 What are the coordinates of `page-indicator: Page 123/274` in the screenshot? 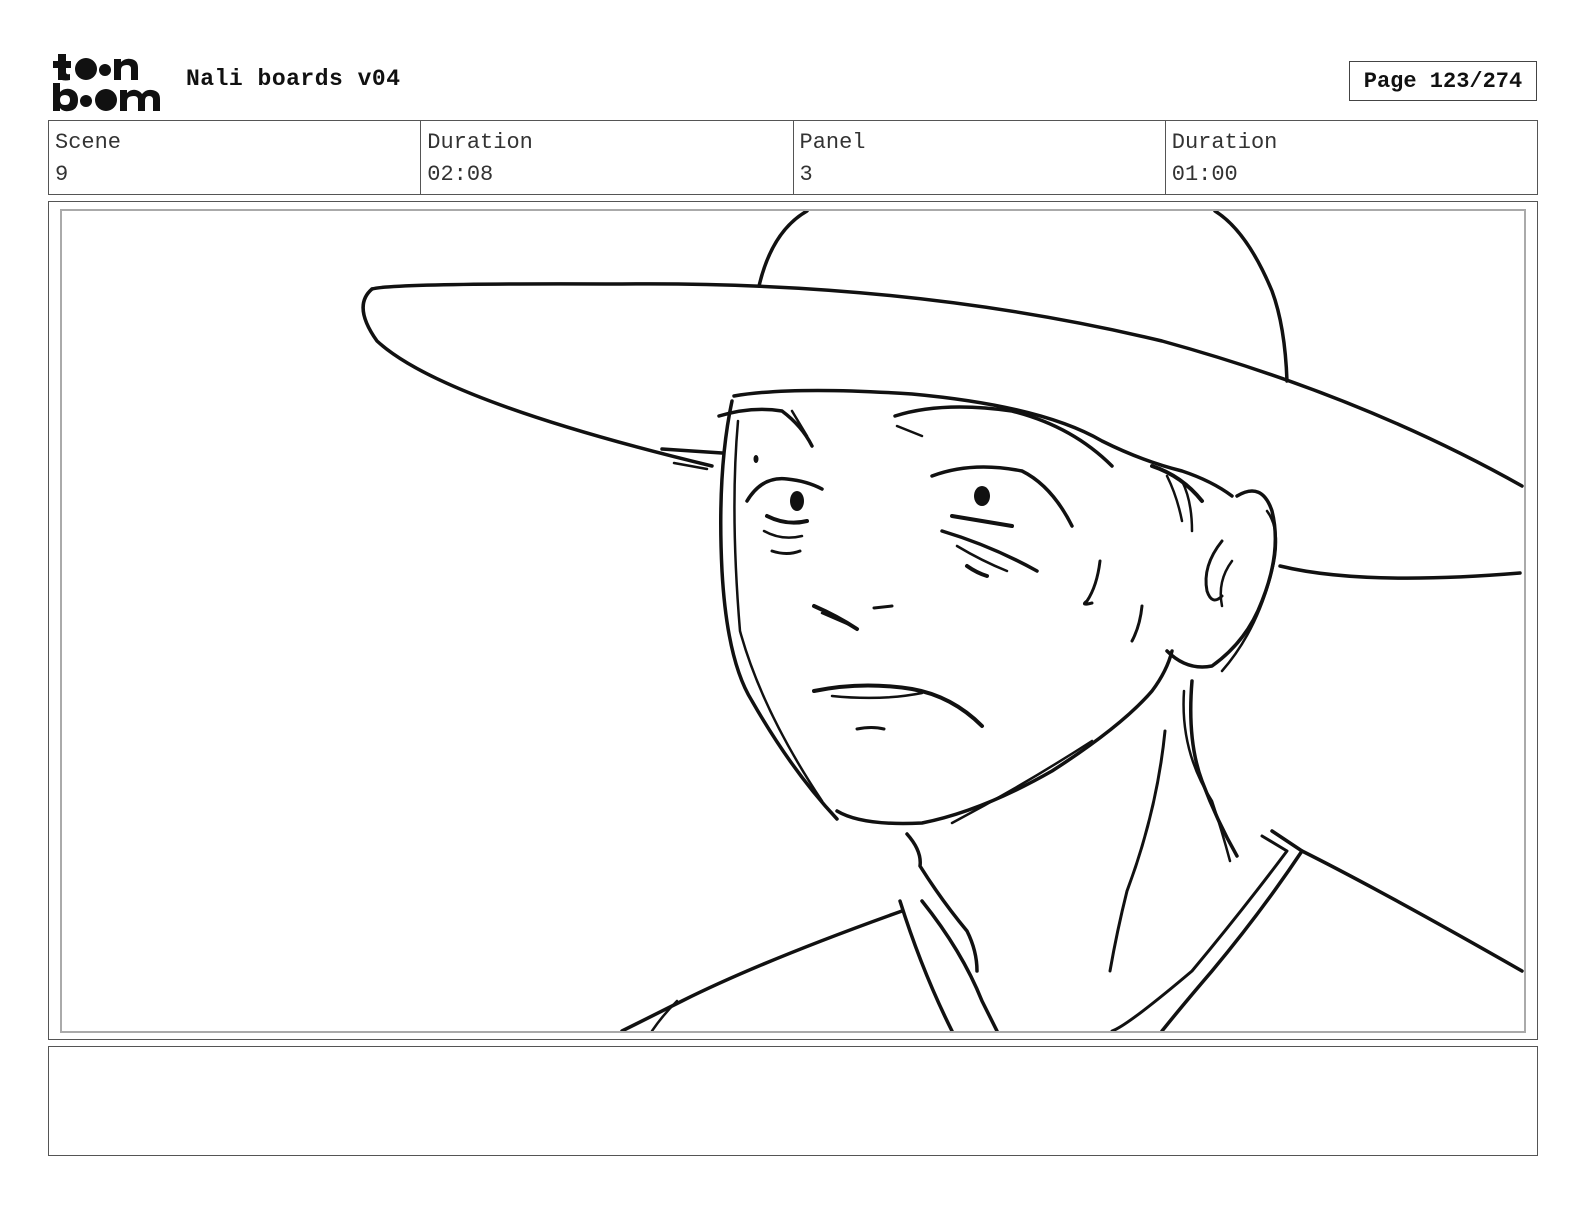 It's located at (1443, 81).